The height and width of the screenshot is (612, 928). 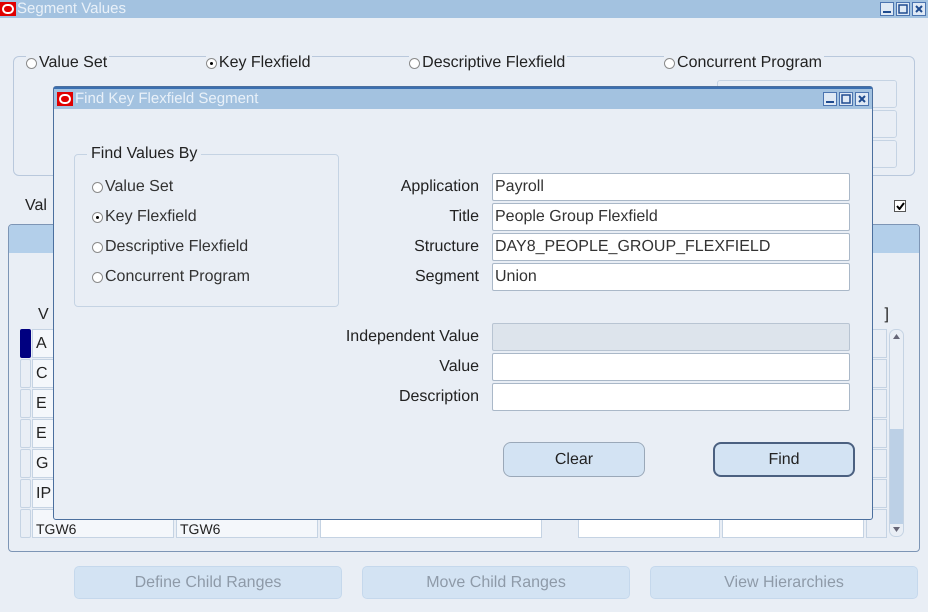 I want to click on field-label: Title, so click(x=463, y=217).